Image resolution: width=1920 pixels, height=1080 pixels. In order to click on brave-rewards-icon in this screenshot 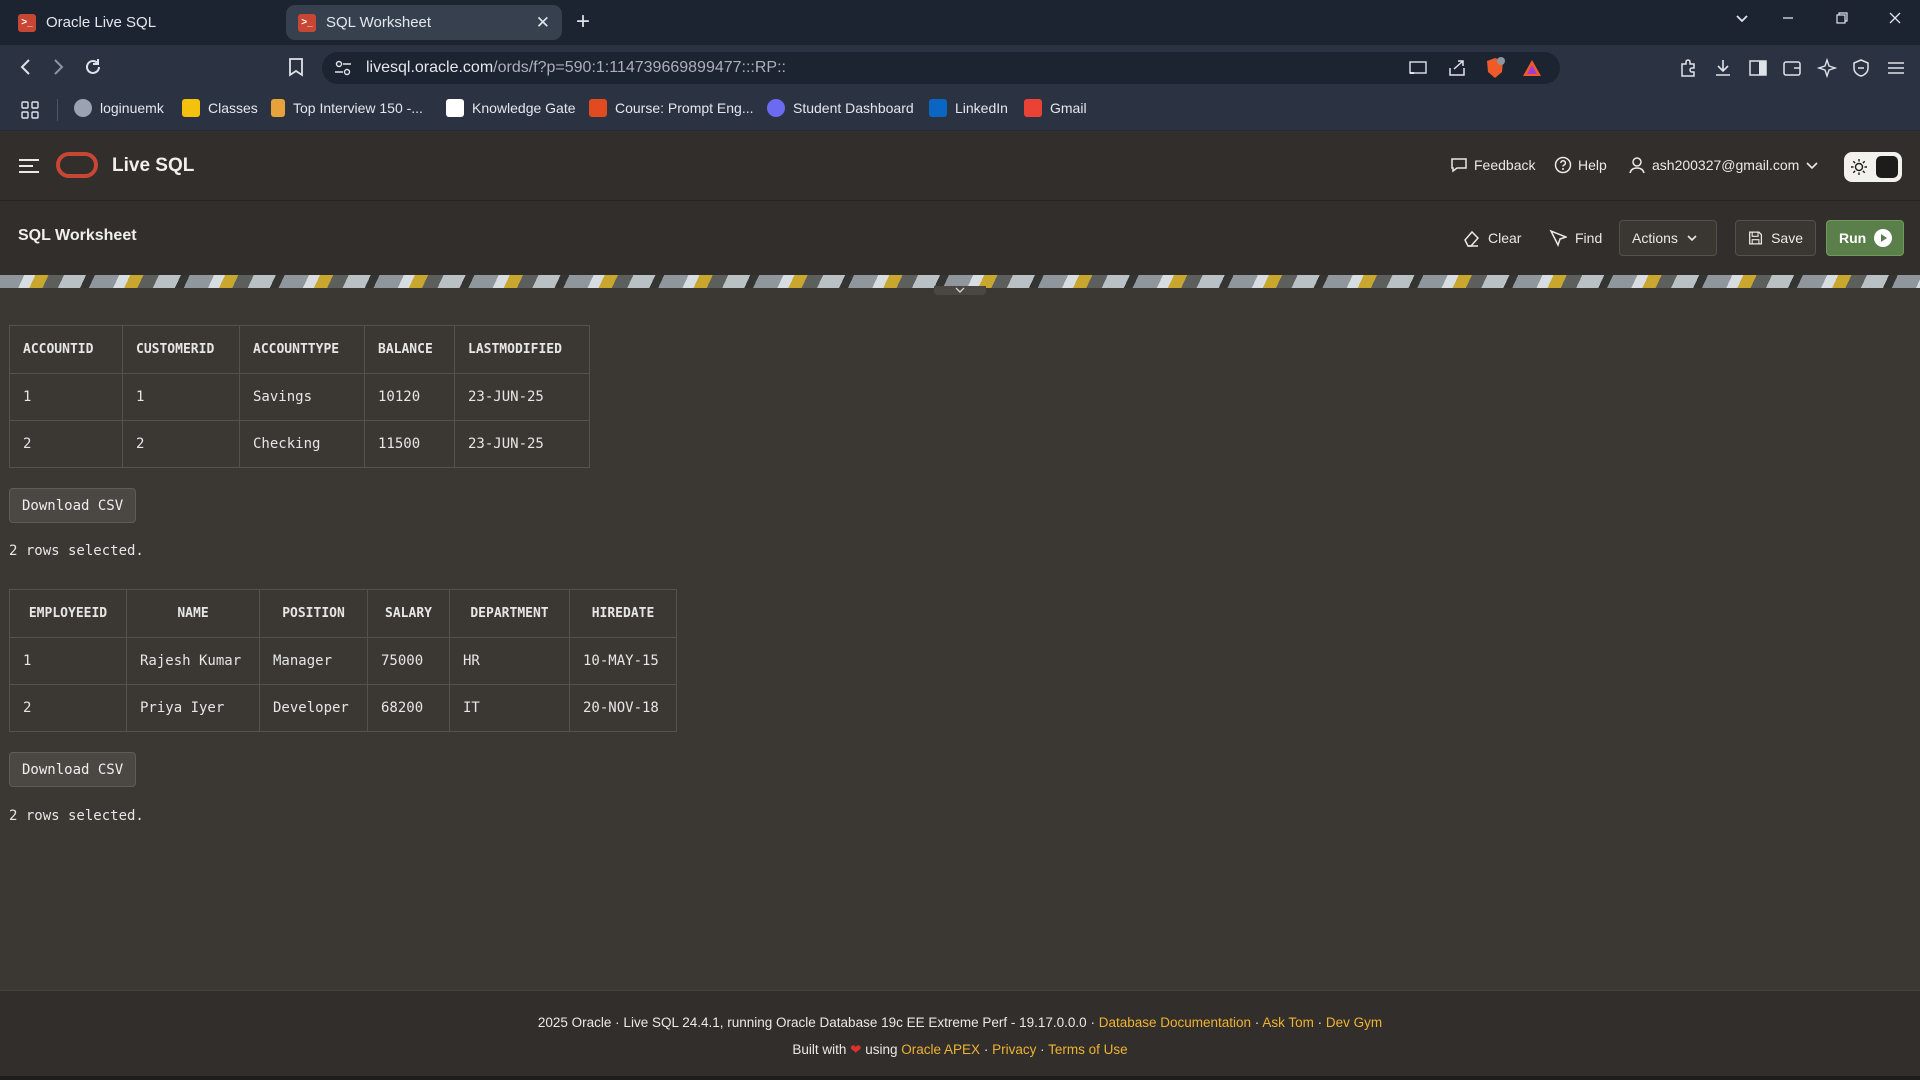, I will do `click(1532, 68)`.